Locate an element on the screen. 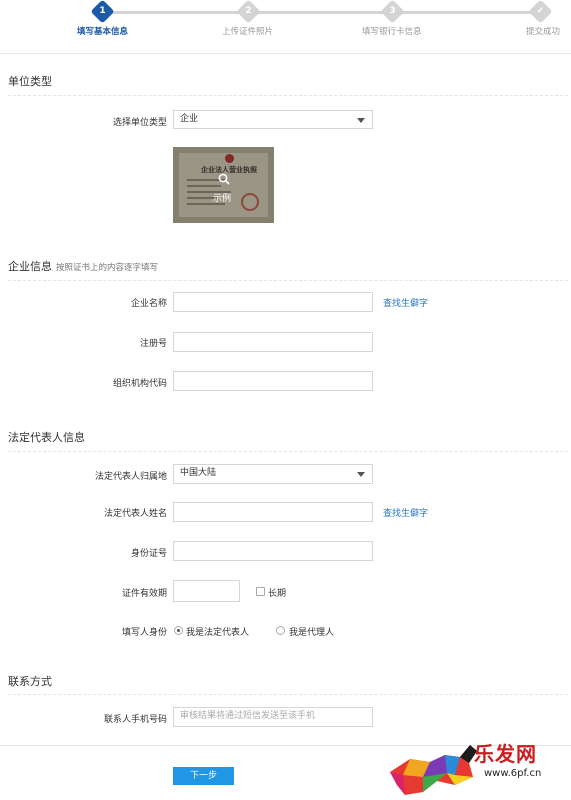 The height and width of the screenshot is (800, 571). enterprise-section-title: 企业信息 按照证书上的内容逐字填写 is located at coordinates (83, 266).